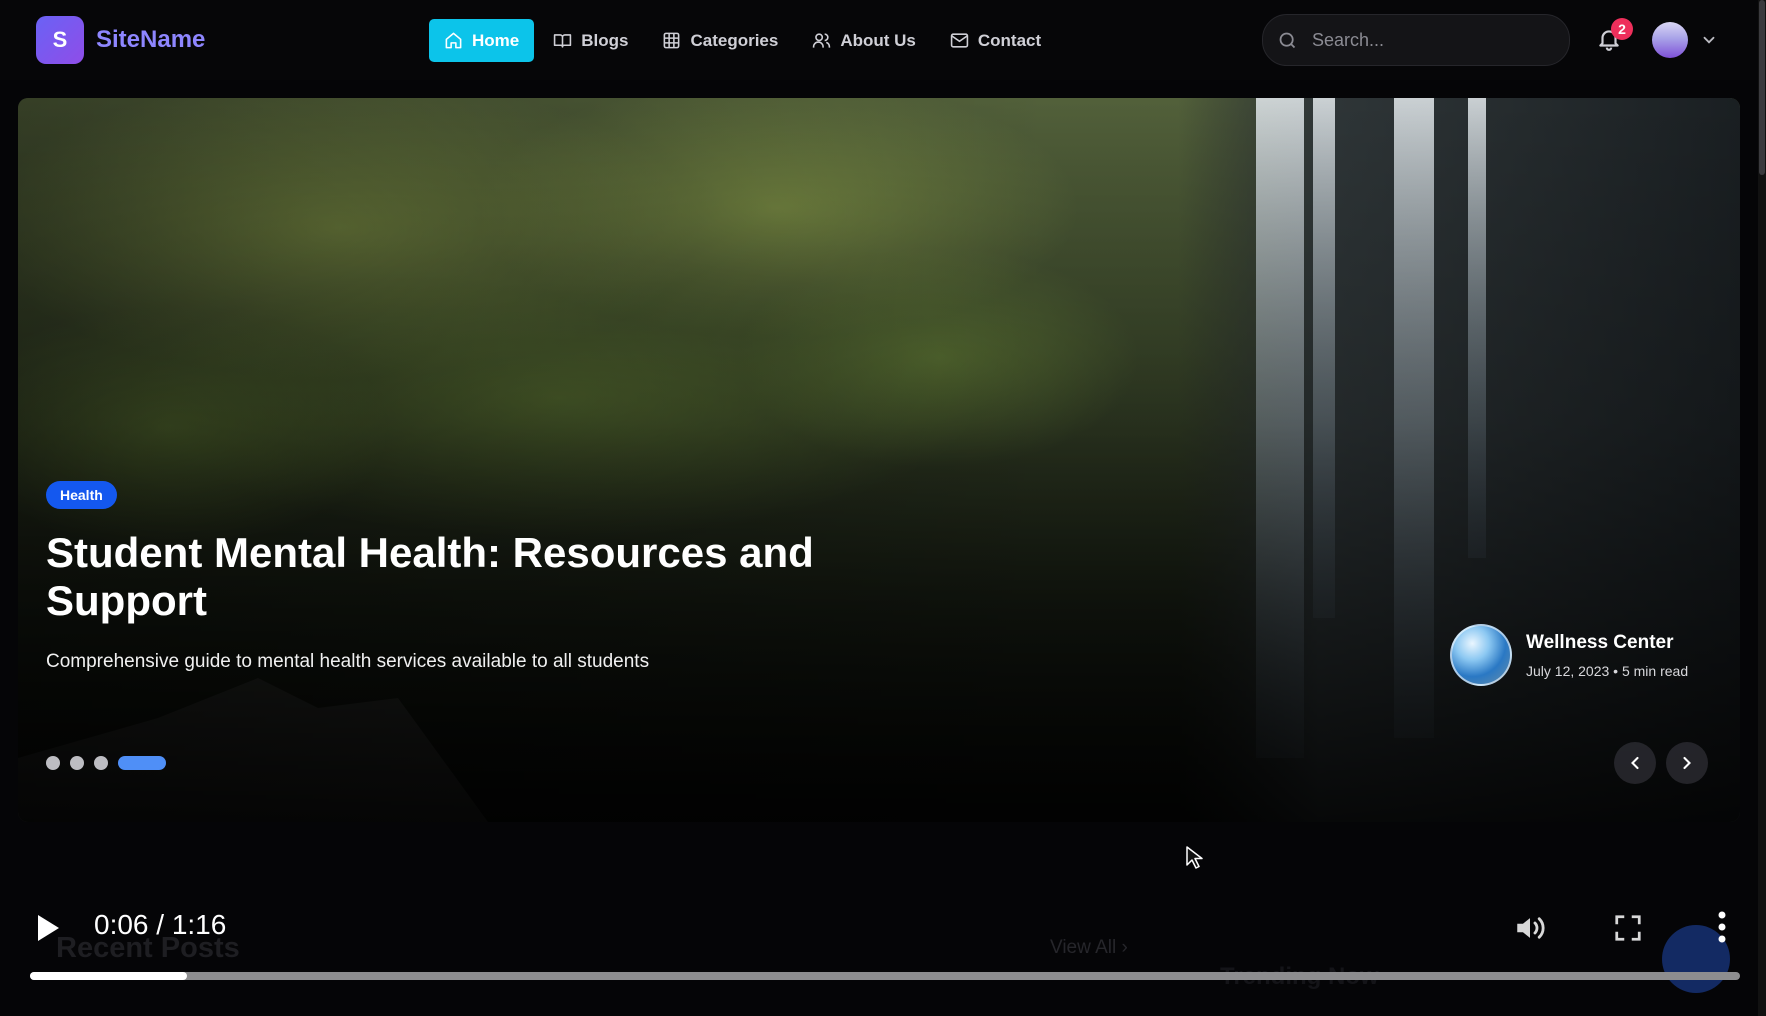 This screenshot has width=1766, height=1016. Describe the element at coordinates (496, 40) in the screenshot. I see `nav-home-label: Home` at that location.